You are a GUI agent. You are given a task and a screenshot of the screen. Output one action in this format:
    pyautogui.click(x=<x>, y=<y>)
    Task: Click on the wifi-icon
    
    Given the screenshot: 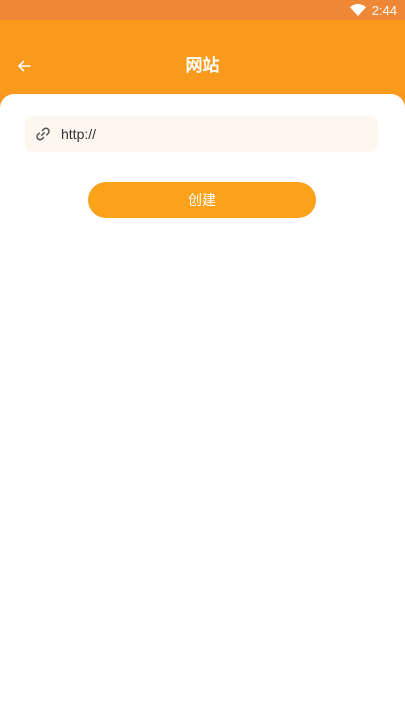 What is the action you would take?
    pyautogui.click(x=357, y=10)
    